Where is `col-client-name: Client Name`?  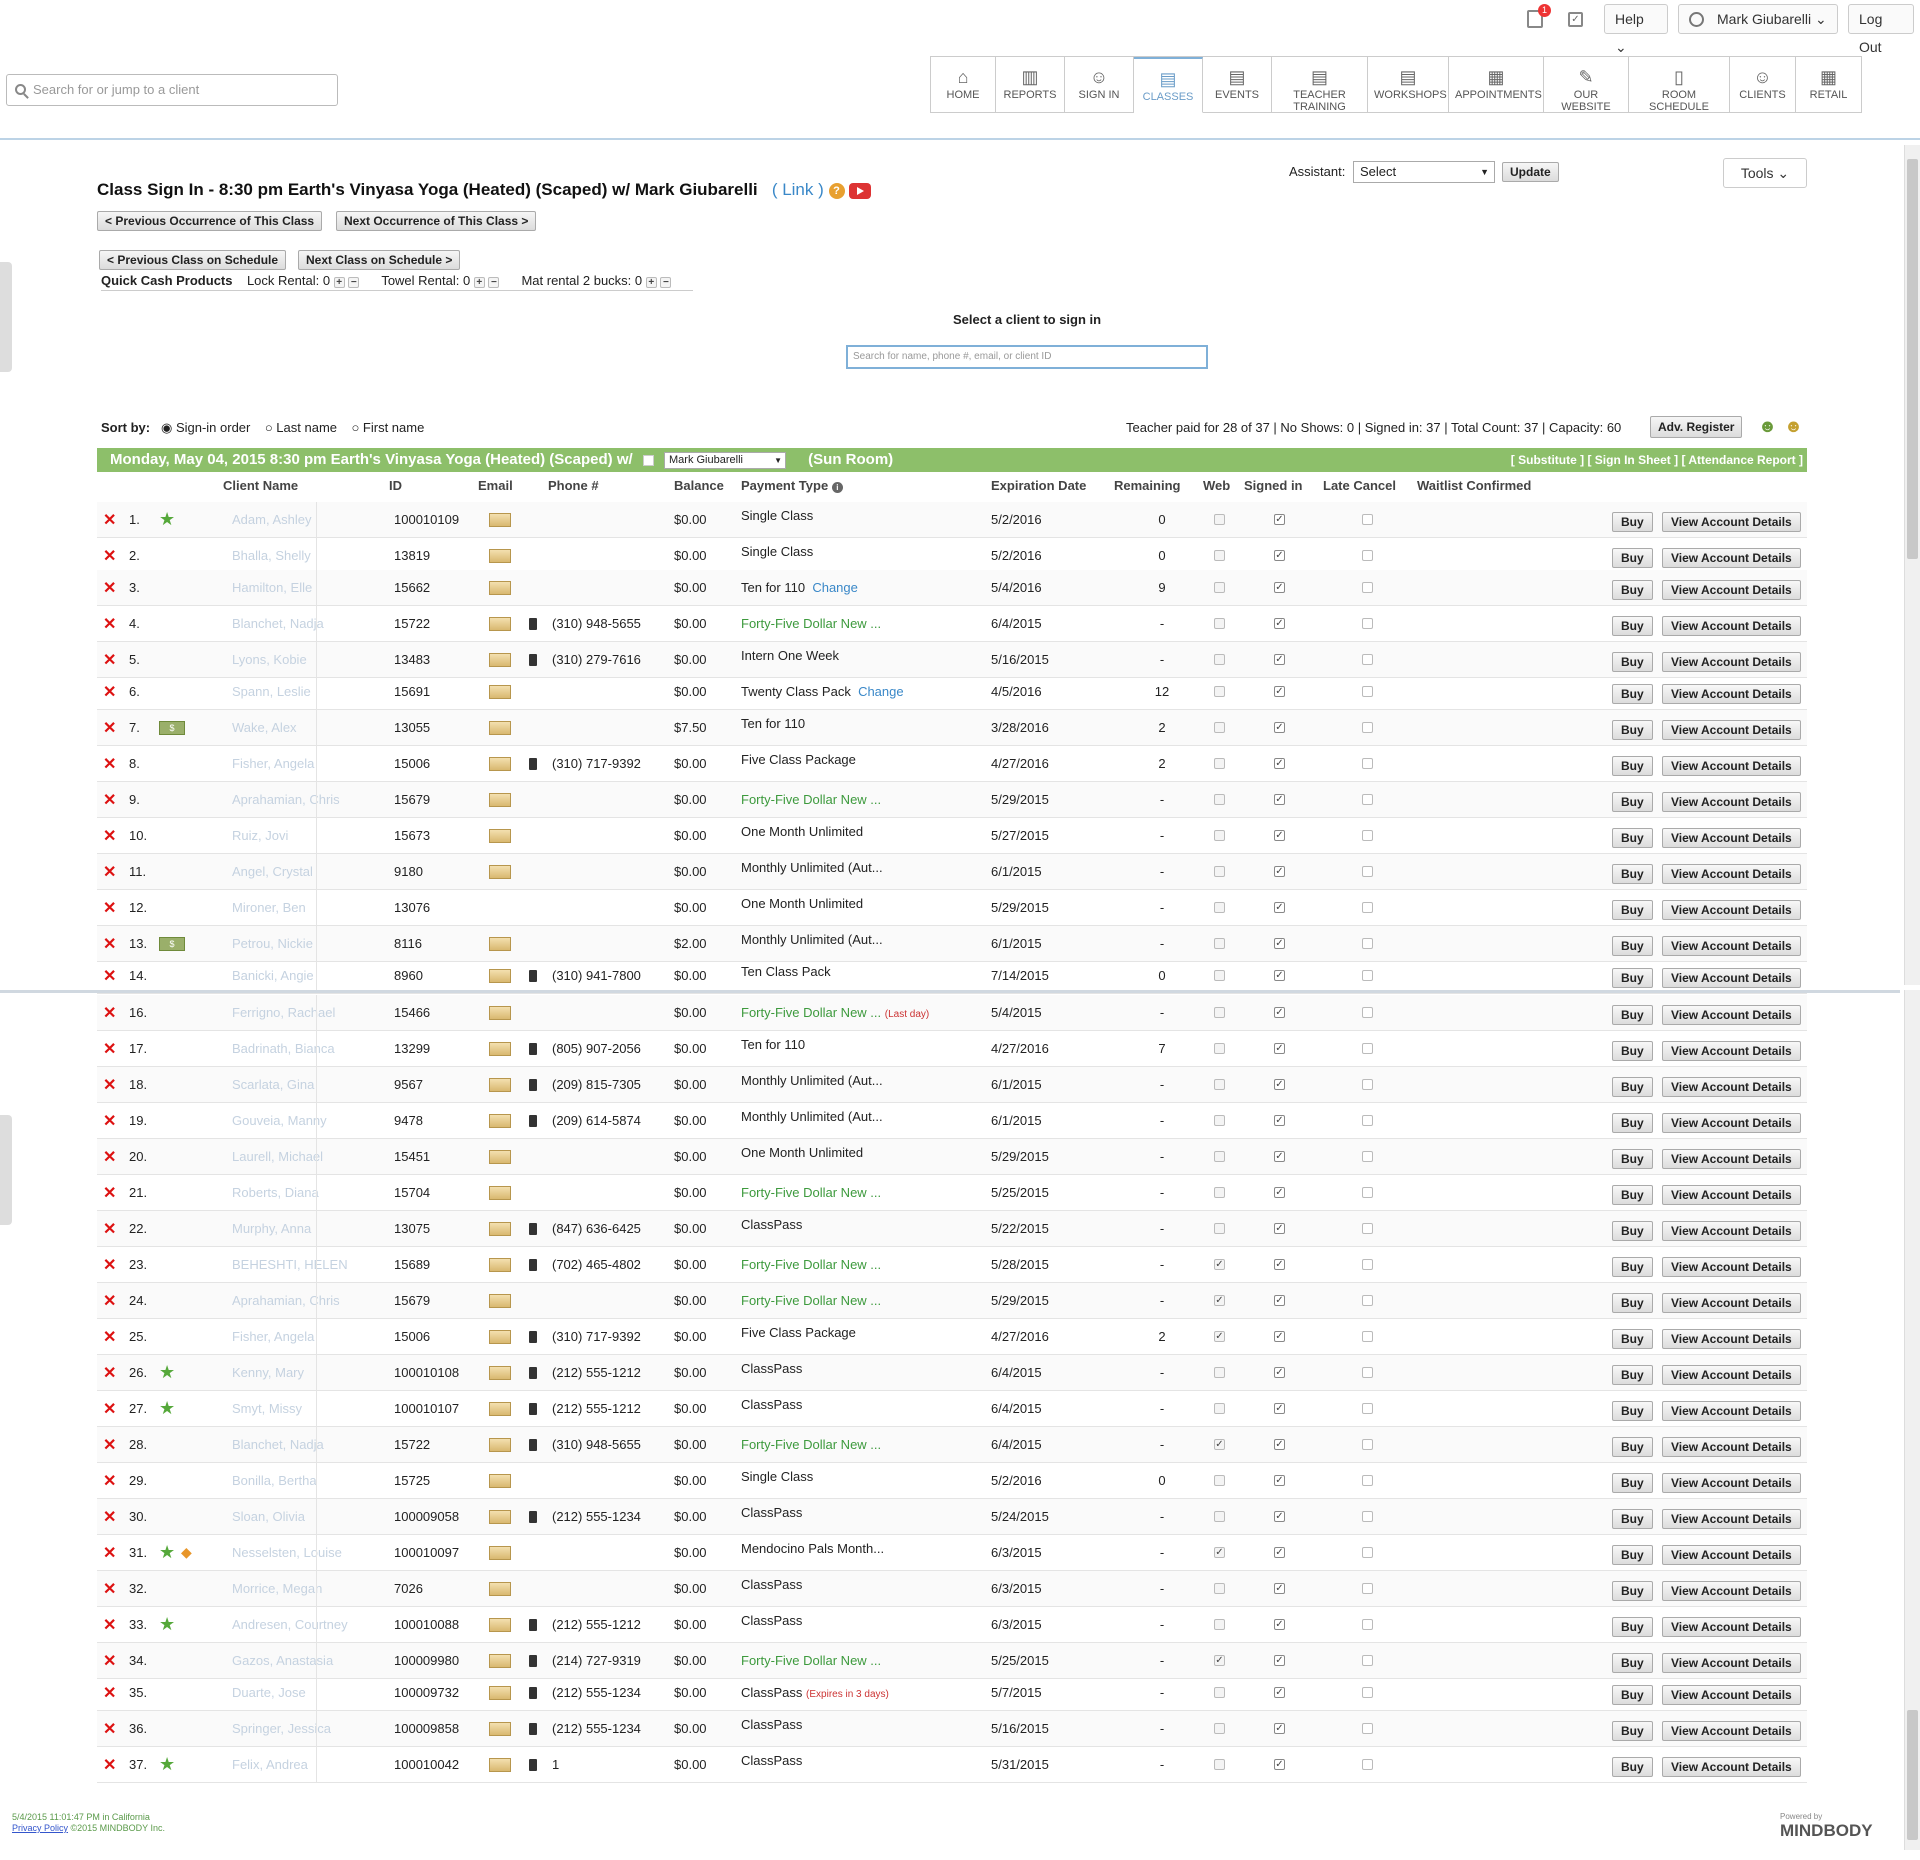 col-client-name: Client Name is located at coordinates (260, 485).